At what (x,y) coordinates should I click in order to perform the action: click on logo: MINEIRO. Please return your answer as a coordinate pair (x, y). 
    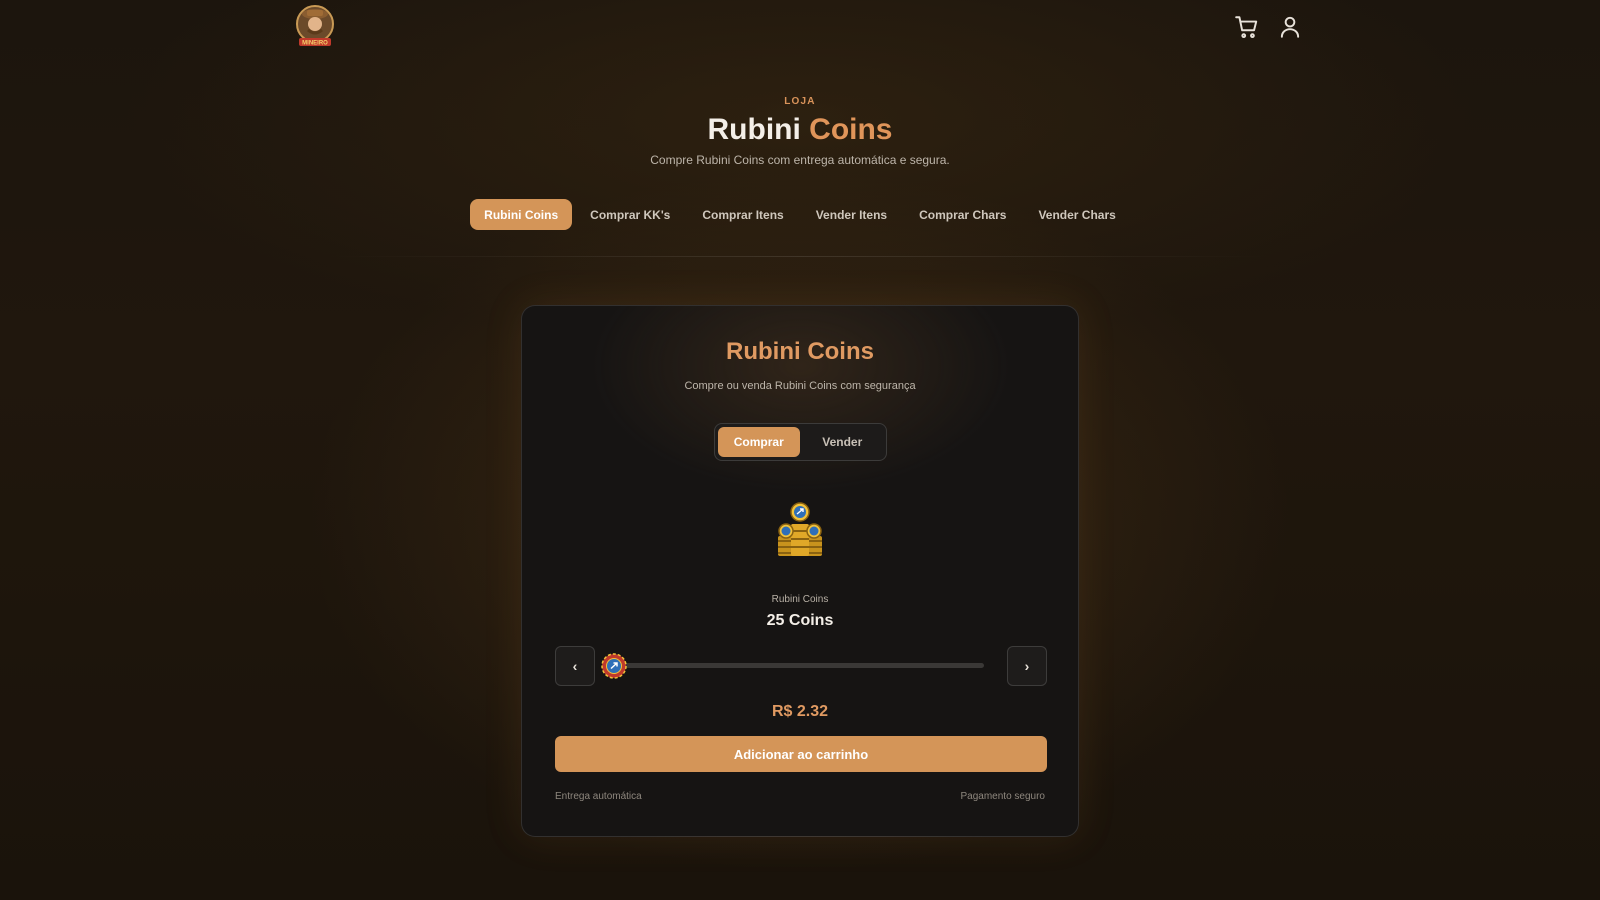
    Looking at the image, I should click on (315, 27).